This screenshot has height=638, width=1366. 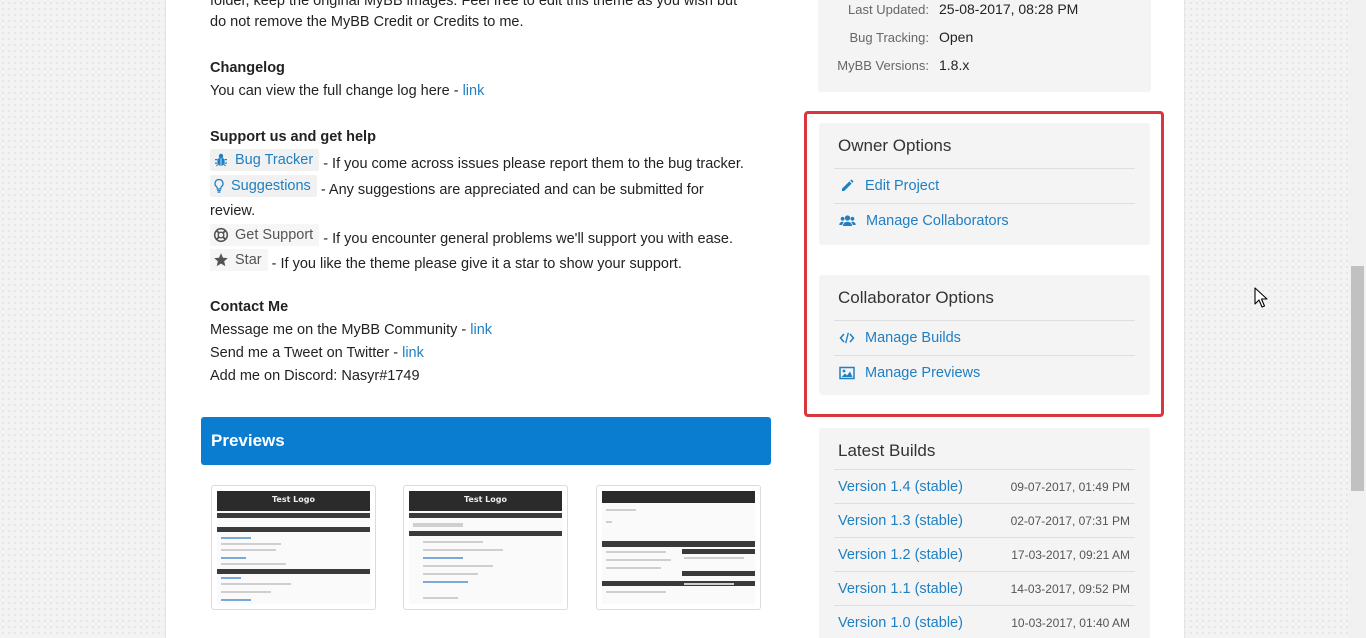 What do you see at coordinates (984, 39) in the screenshot?
I see `bug-tracking-row: Bug Tracking: Open` at bounding box center [984, 39].